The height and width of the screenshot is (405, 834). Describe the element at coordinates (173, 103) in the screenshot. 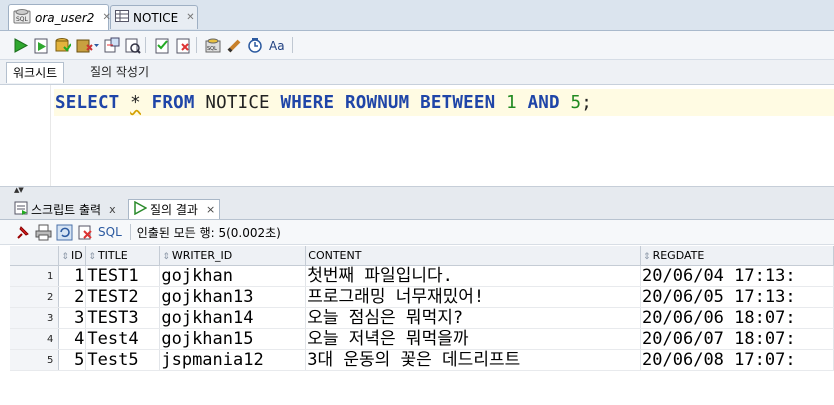

I see `keyword: FROM` at that location.